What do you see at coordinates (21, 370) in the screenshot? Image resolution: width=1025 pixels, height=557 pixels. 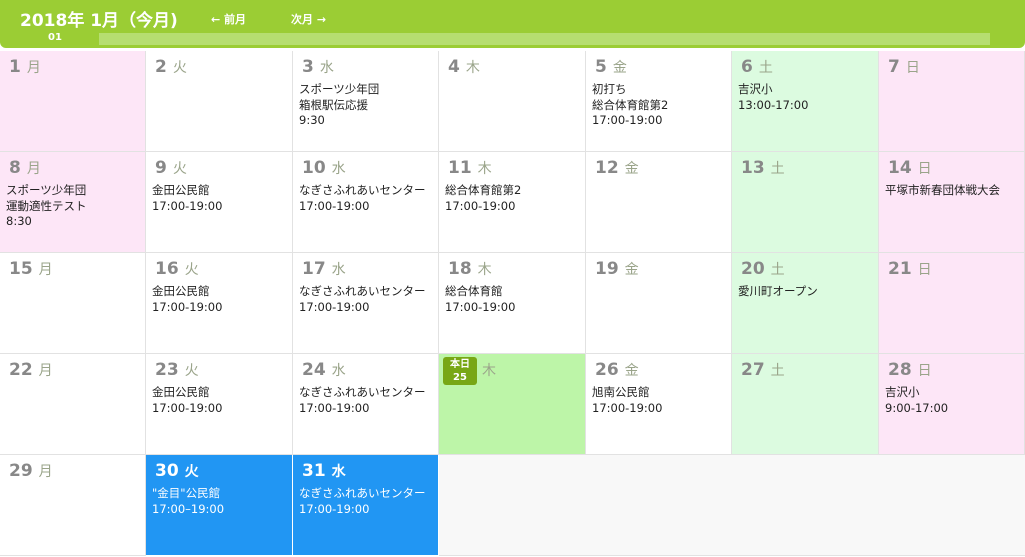 I see `day-number-value: 22` at bounding box center [21, 370].